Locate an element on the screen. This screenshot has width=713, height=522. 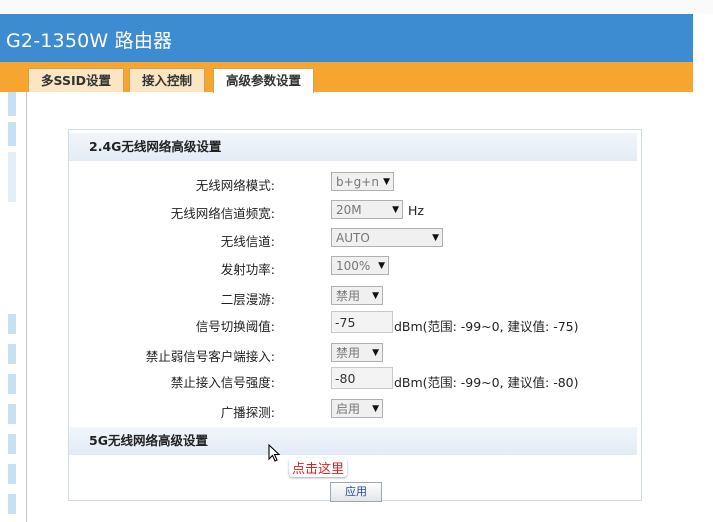
apply-button: 应用 is located at coordinates (356, 492).